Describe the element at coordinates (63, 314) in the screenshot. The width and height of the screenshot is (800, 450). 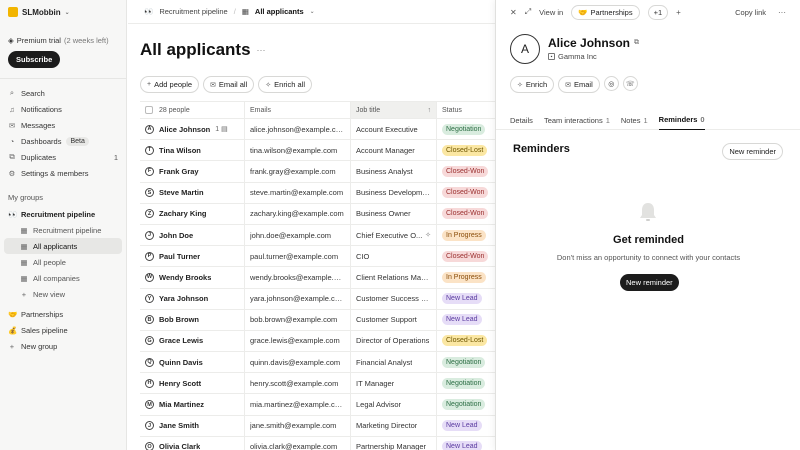
I see `group-partnerships: 🤝 Partnerships` at that location.